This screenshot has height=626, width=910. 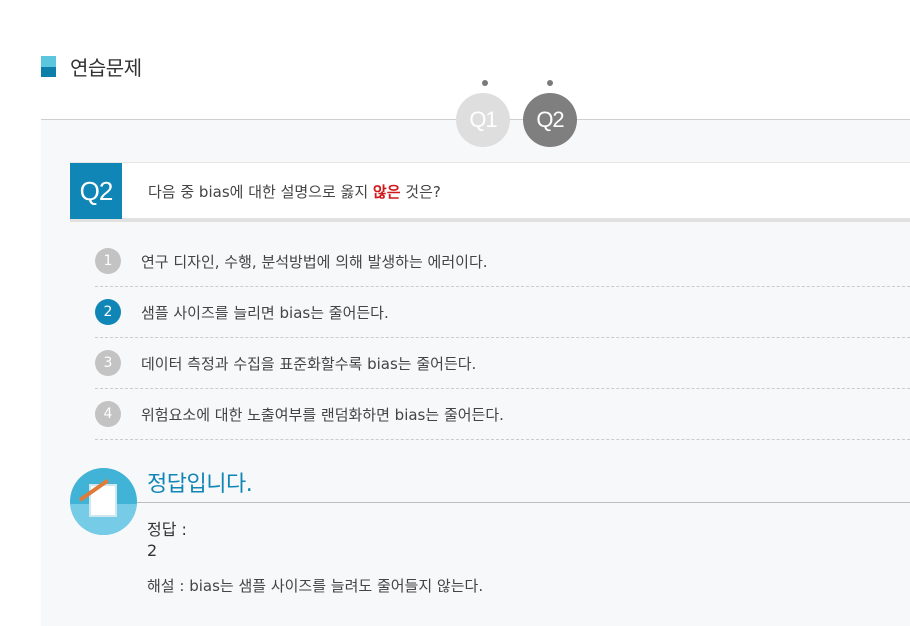 I want to click on answer-explanation: 해설 : bias는 샘플 사이즈를 늘려도 줄어들지 않는다., so click(x=315, y=586).